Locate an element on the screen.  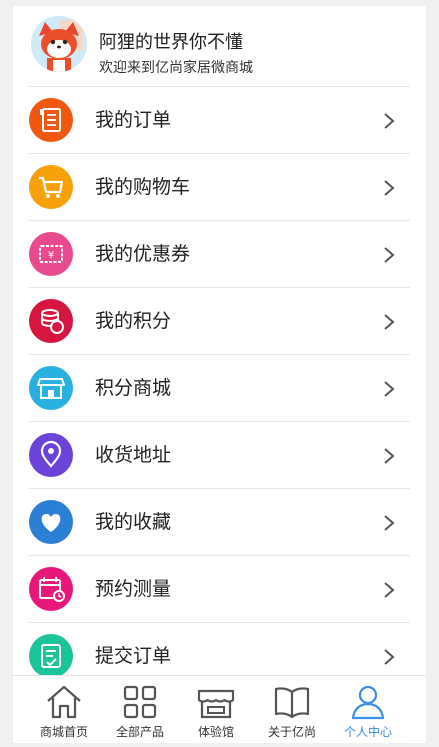
menu-item-label: 我的积分 is located at coordinates (133, 321).